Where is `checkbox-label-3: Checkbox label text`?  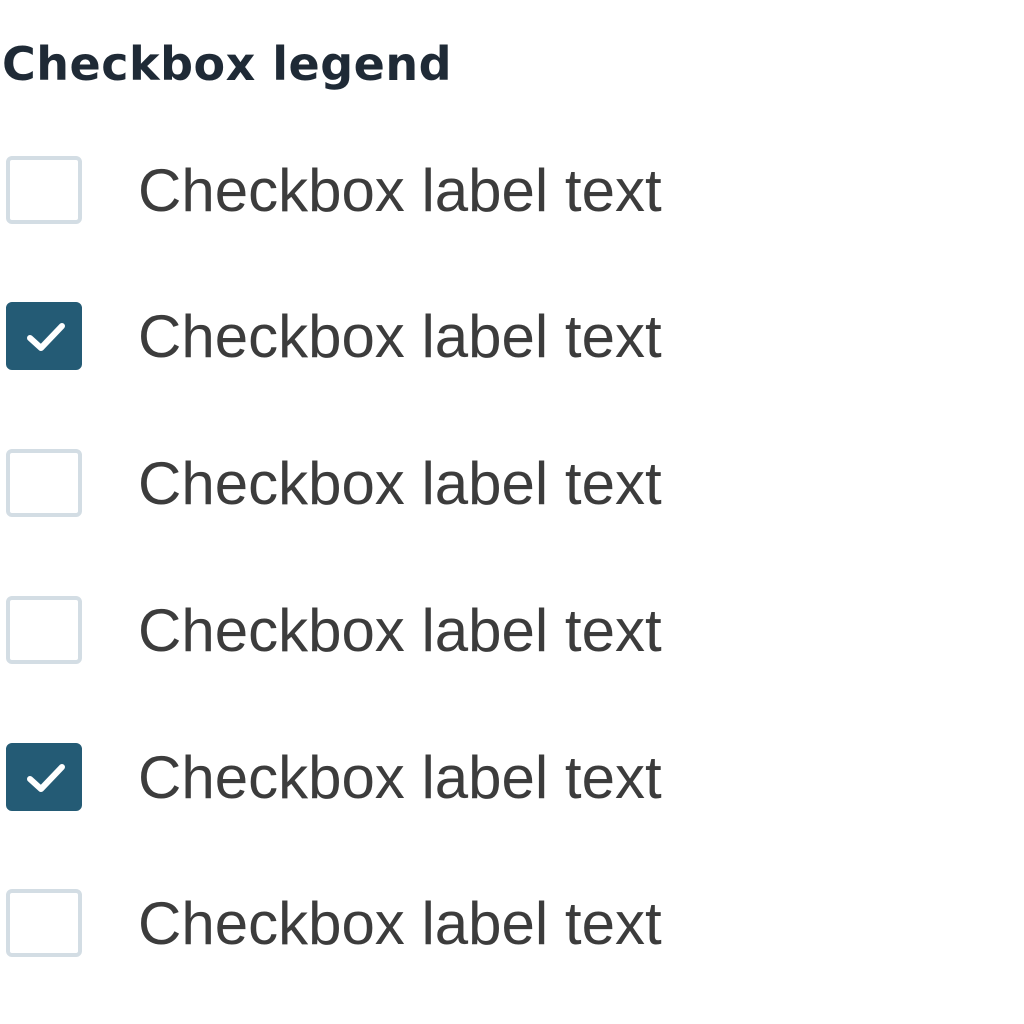
checkbox-label-3: Checkbox label text is located at coordinates (400, 484).